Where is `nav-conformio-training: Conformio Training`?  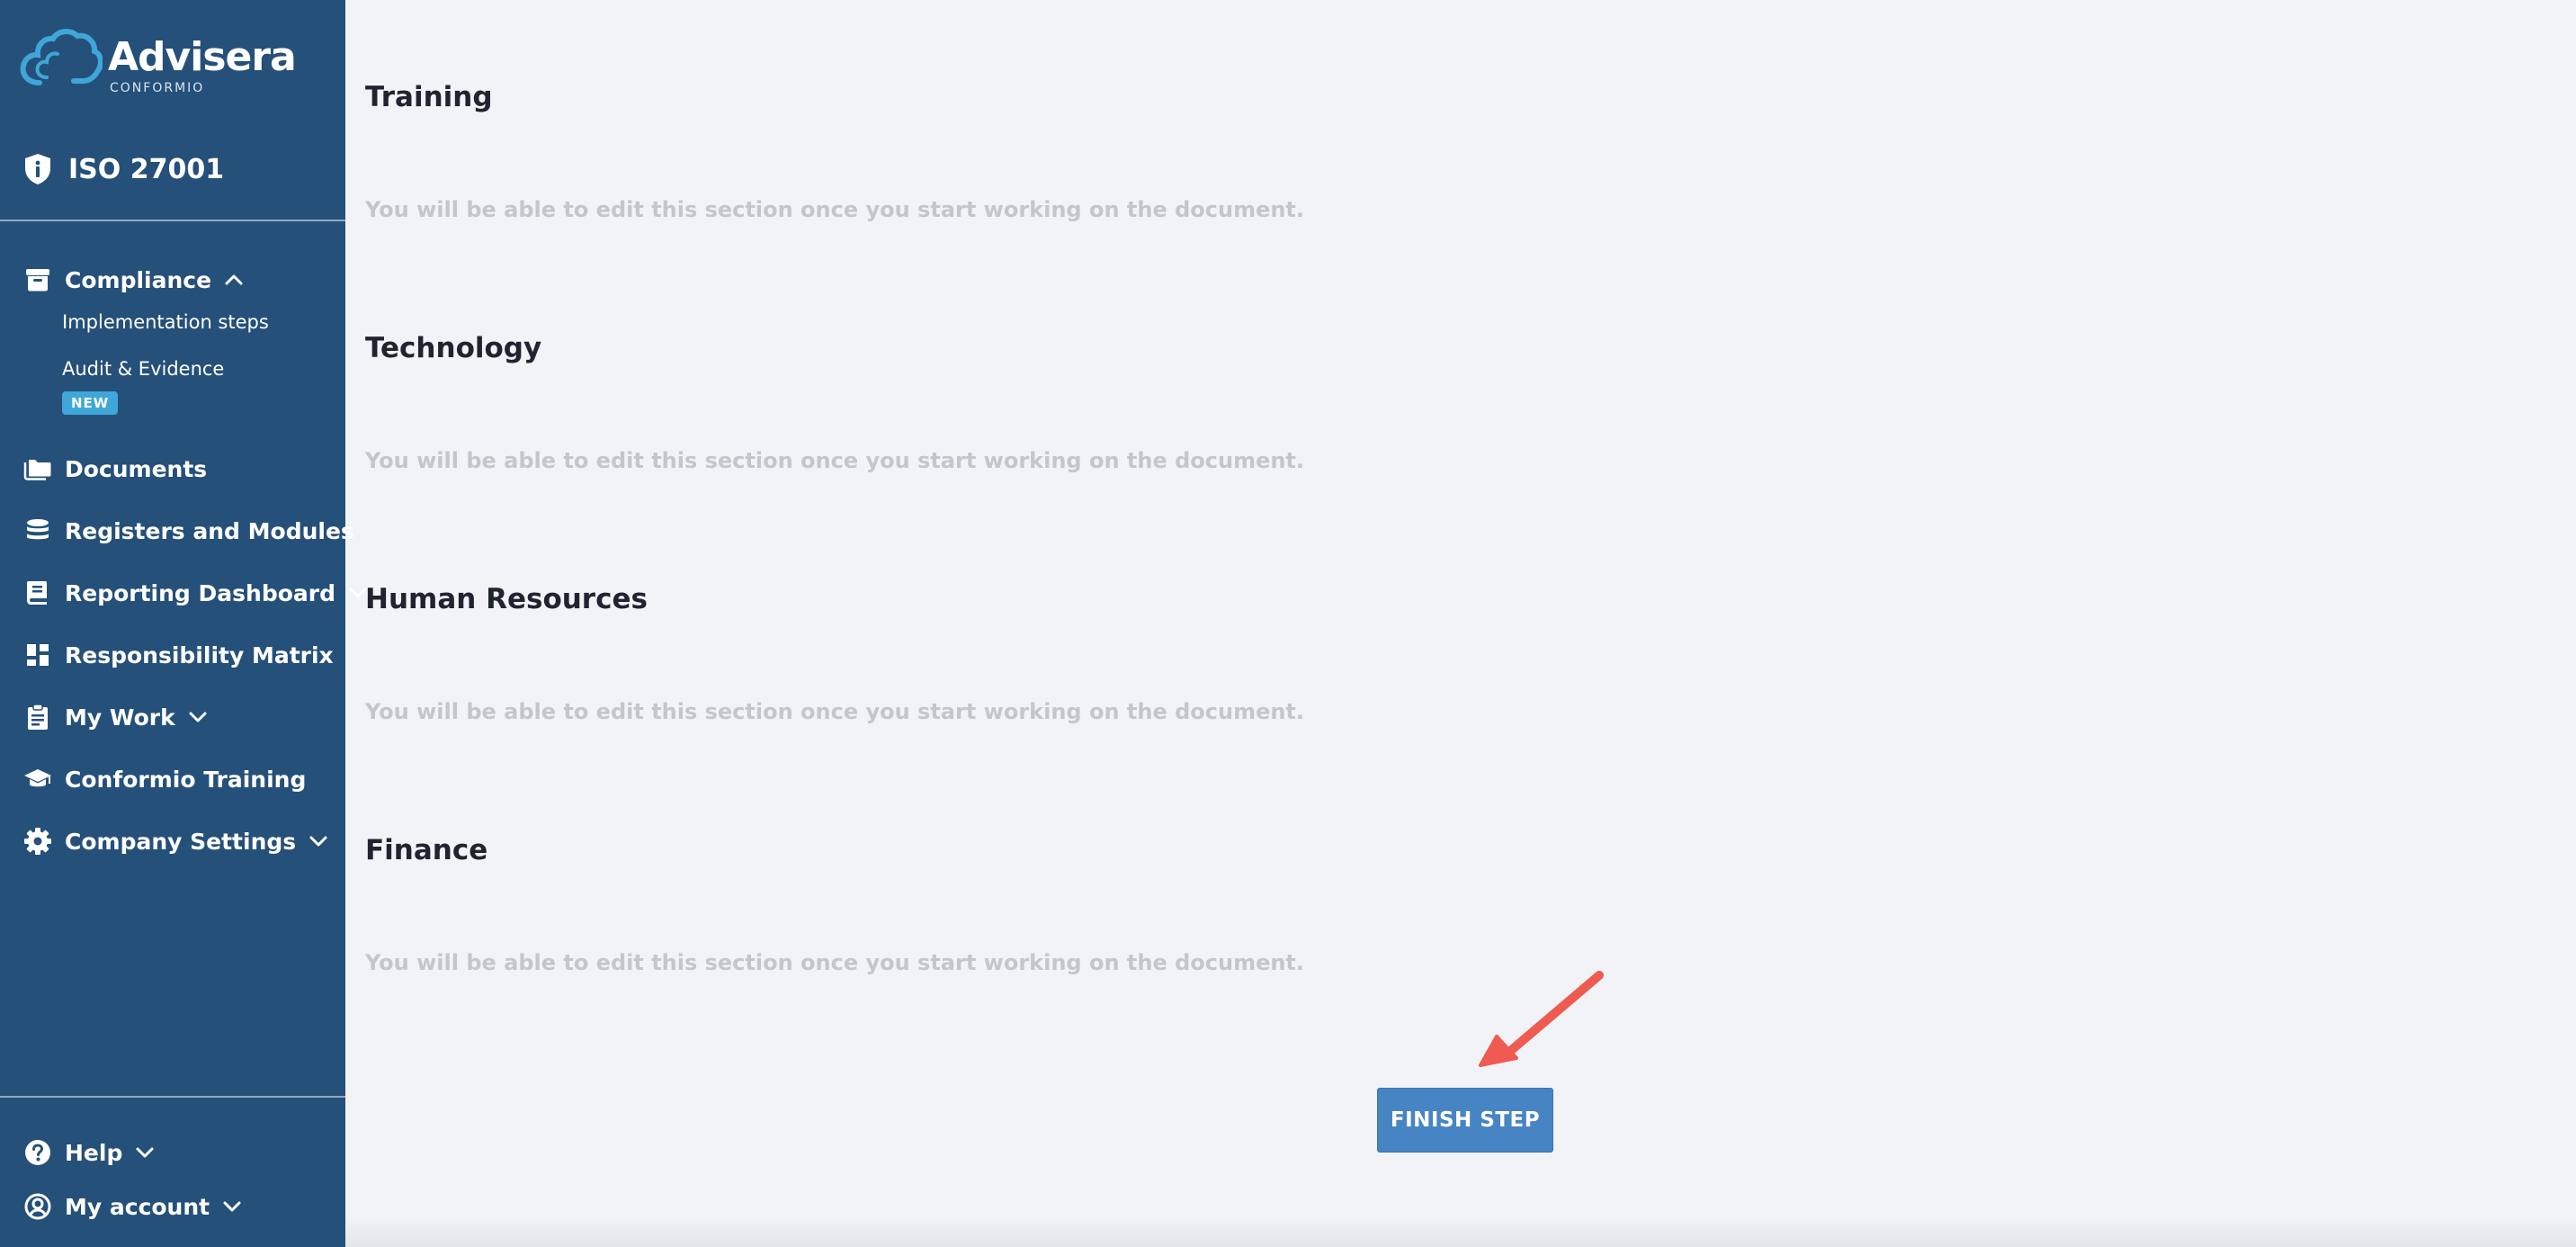
nav-conformio-training: Conformio Training is located at coordinates (164, 779).